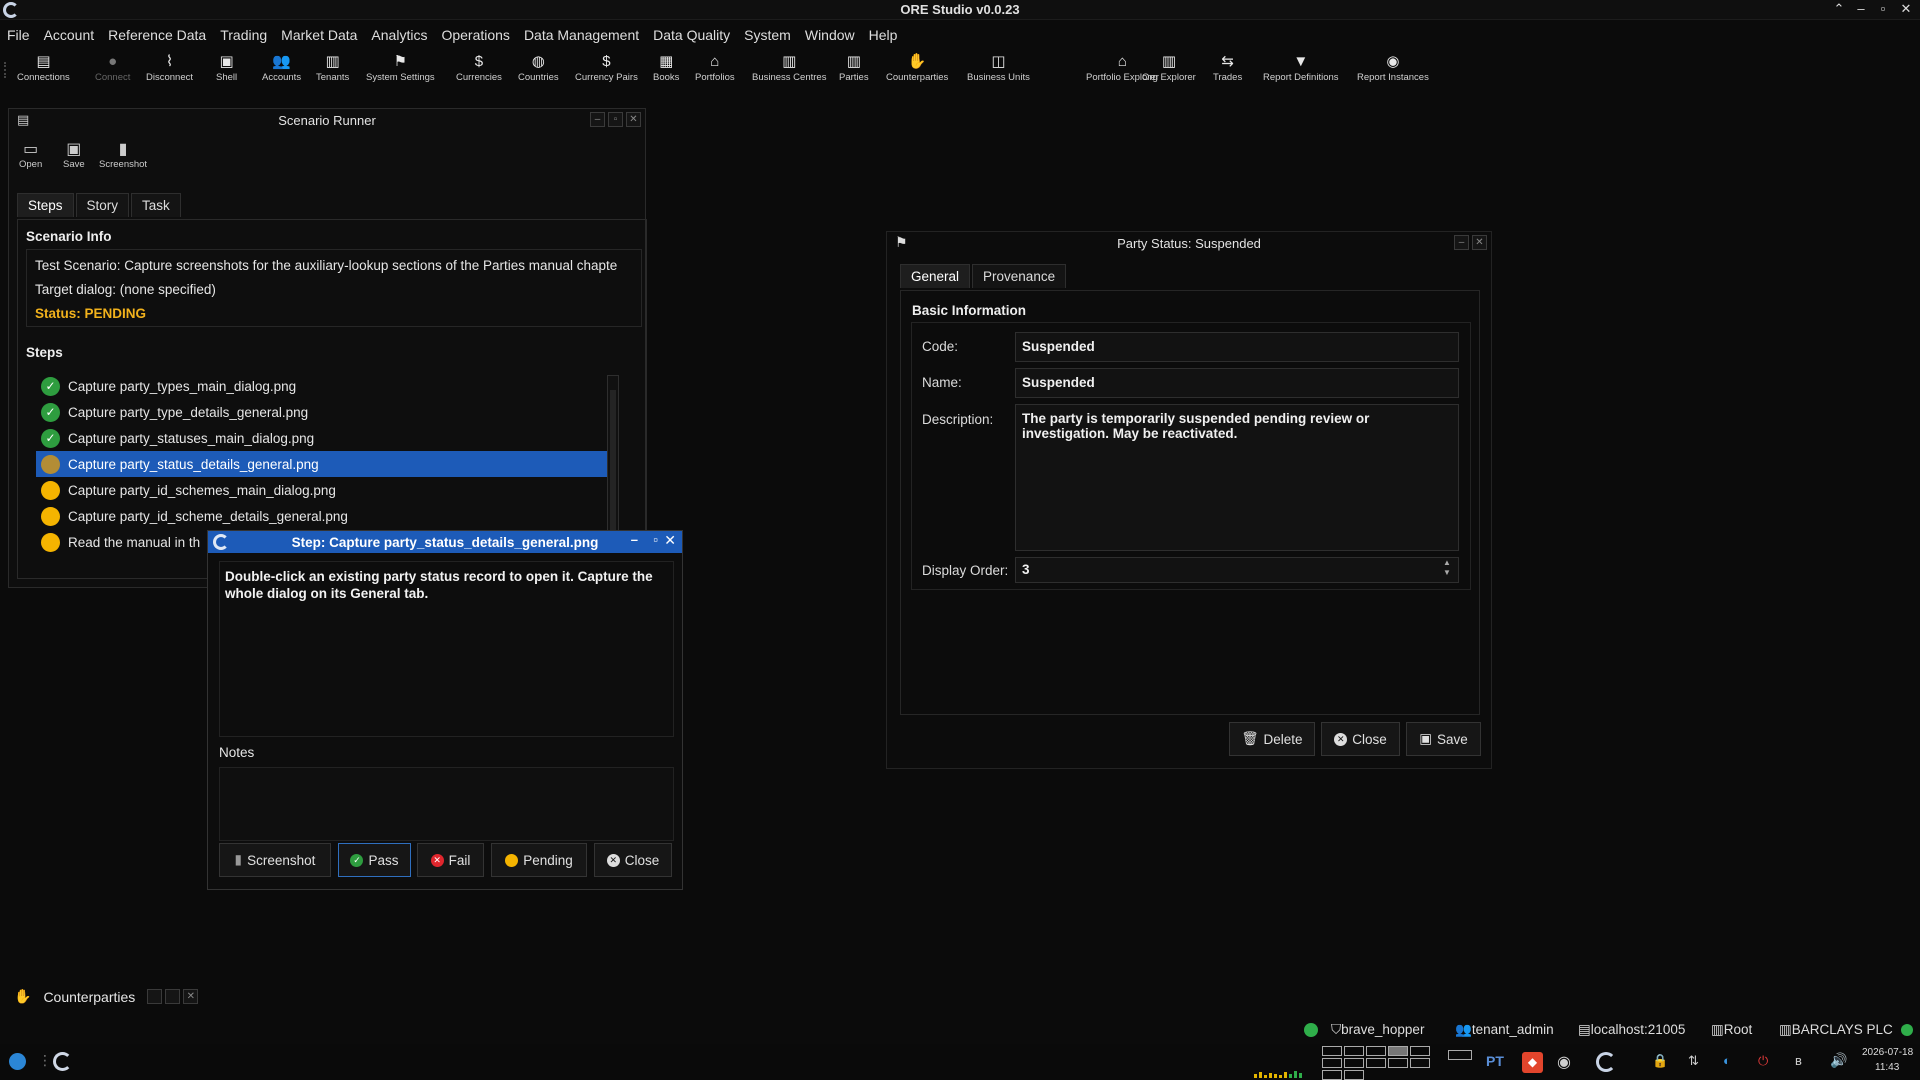  What do you see at coordinates (157, 36) in the screenshot?
I see `menu-reference-data: Reference Data` at bounding box center [157, 36].